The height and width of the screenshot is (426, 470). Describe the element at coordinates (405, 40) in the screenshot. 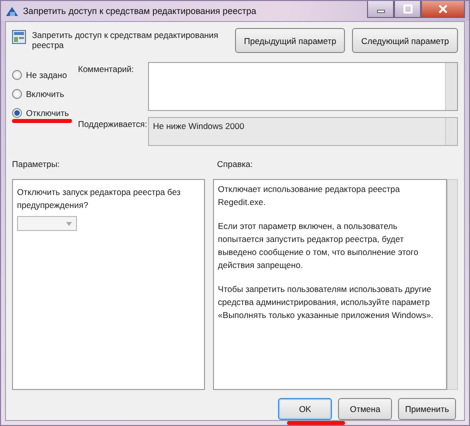

I see `nav-button: Следующий параметр` at that location.